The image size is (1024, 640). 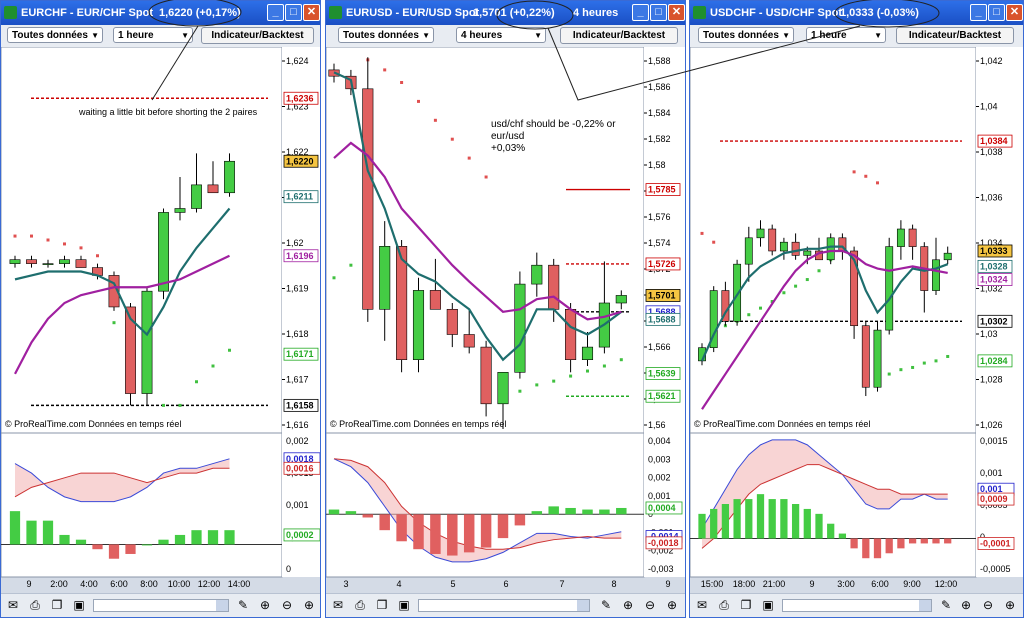 I want to click on price-label: 1,5701, so click(x=662, y=295).